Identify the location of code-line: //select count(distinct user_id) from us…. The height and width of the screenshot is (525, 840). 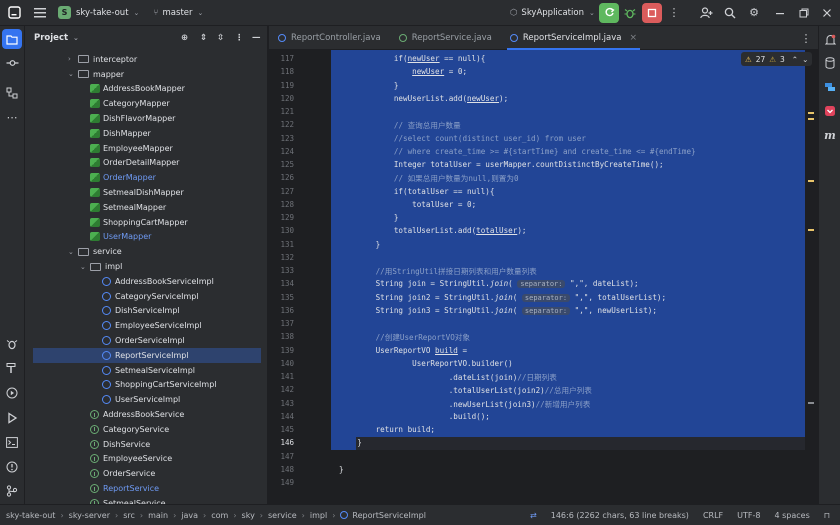
(462, 138).